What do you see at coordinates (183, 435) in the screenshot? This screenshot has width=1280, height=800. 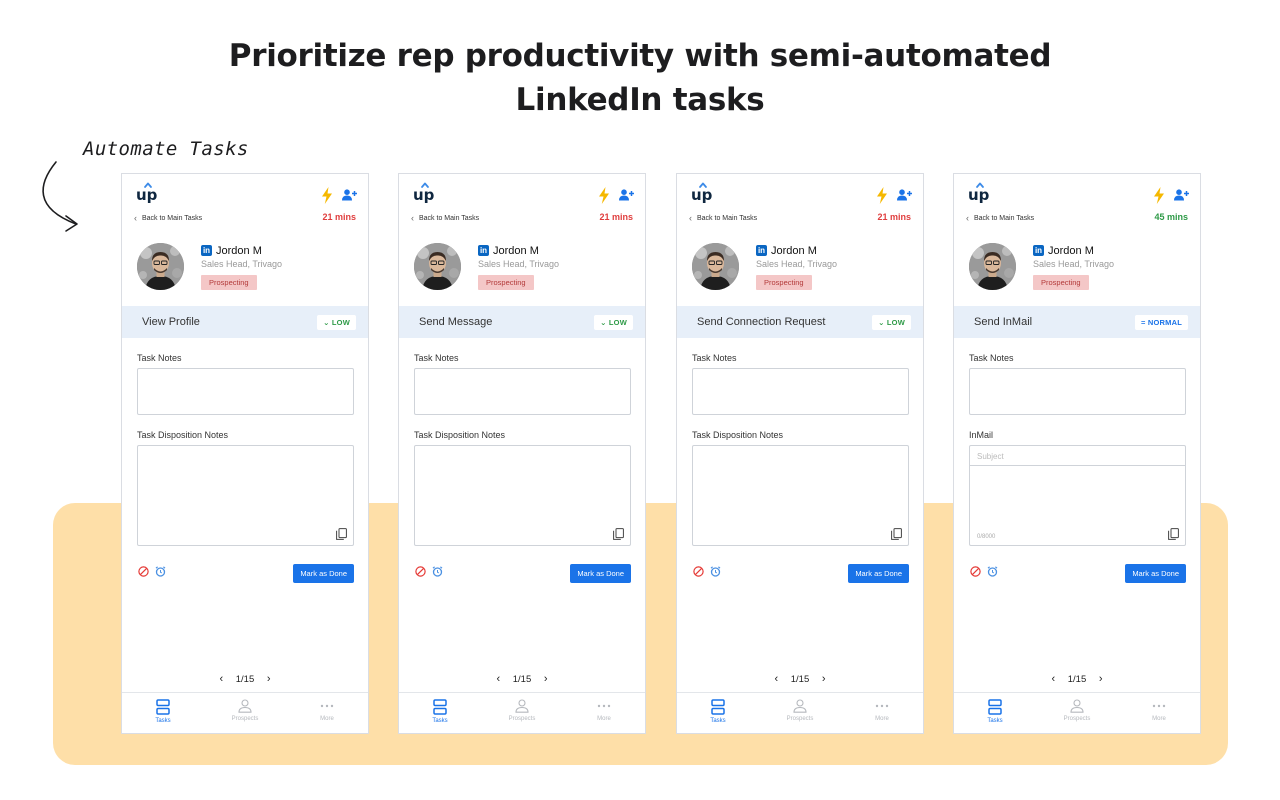 I see `second-field-label: Task Disposition Notes` at bounding box center [183, 435].